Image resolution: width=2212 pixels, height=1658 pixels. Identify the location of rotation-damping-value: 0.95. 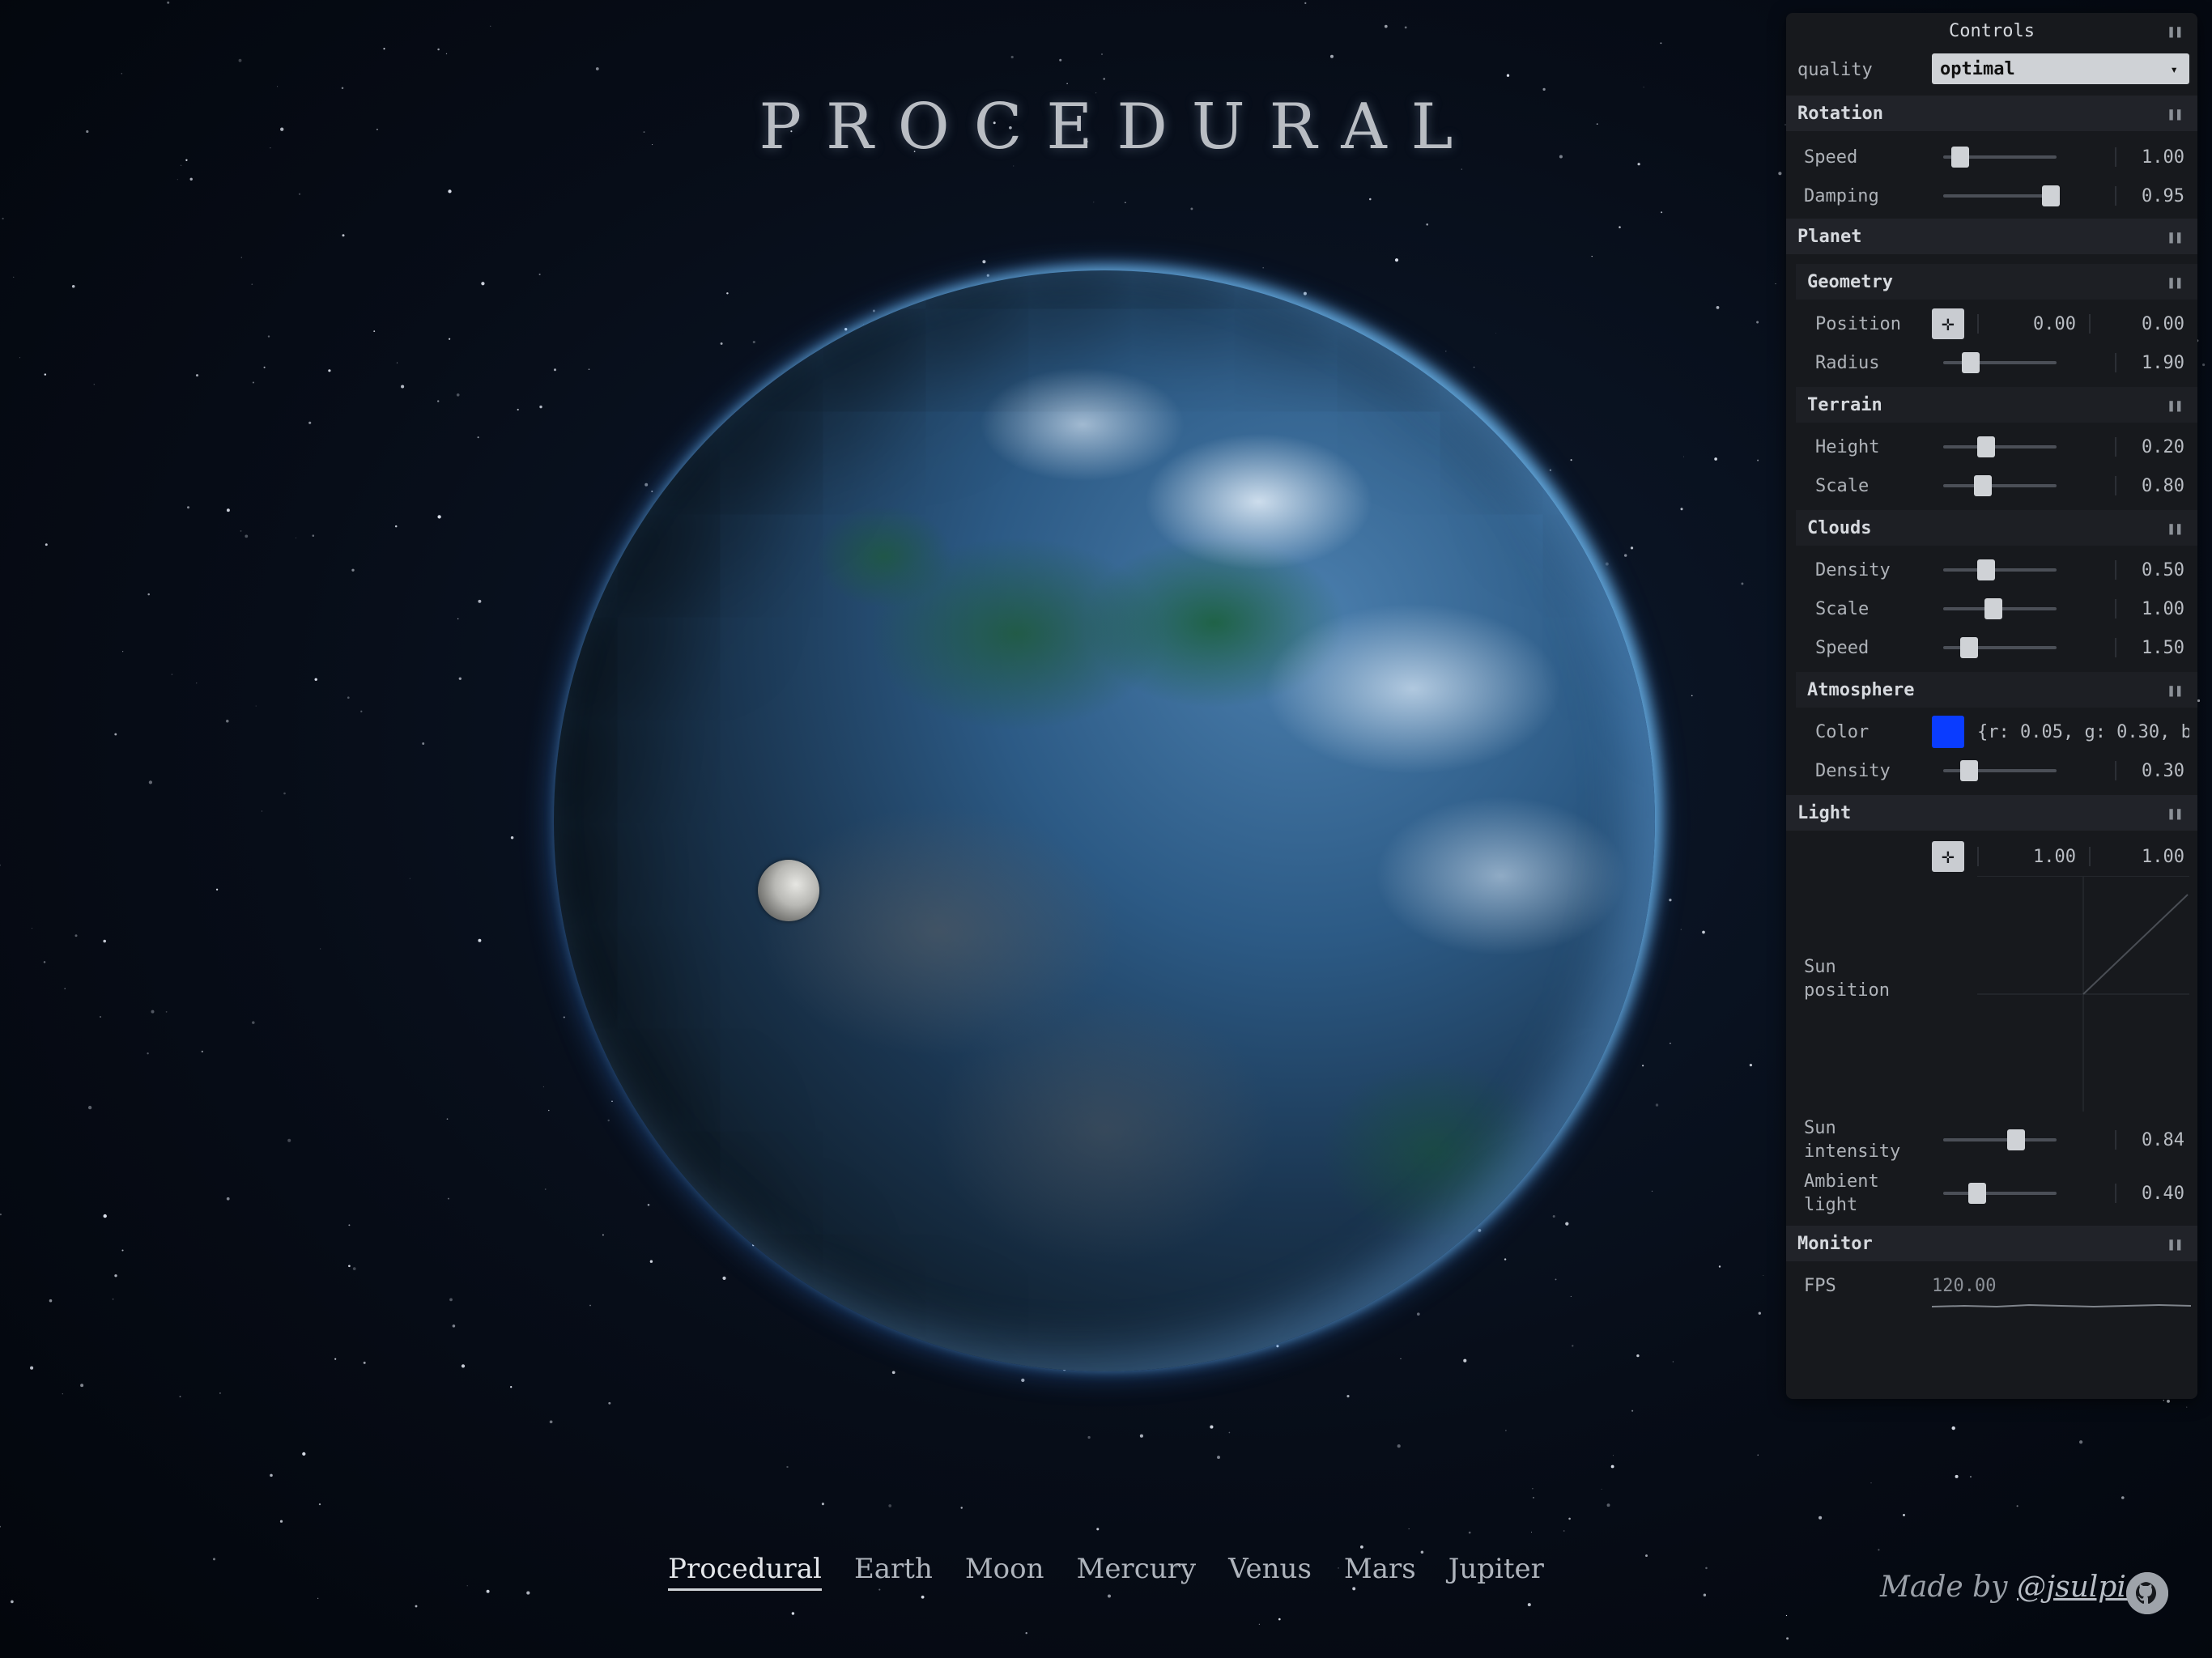
(2163, 196).